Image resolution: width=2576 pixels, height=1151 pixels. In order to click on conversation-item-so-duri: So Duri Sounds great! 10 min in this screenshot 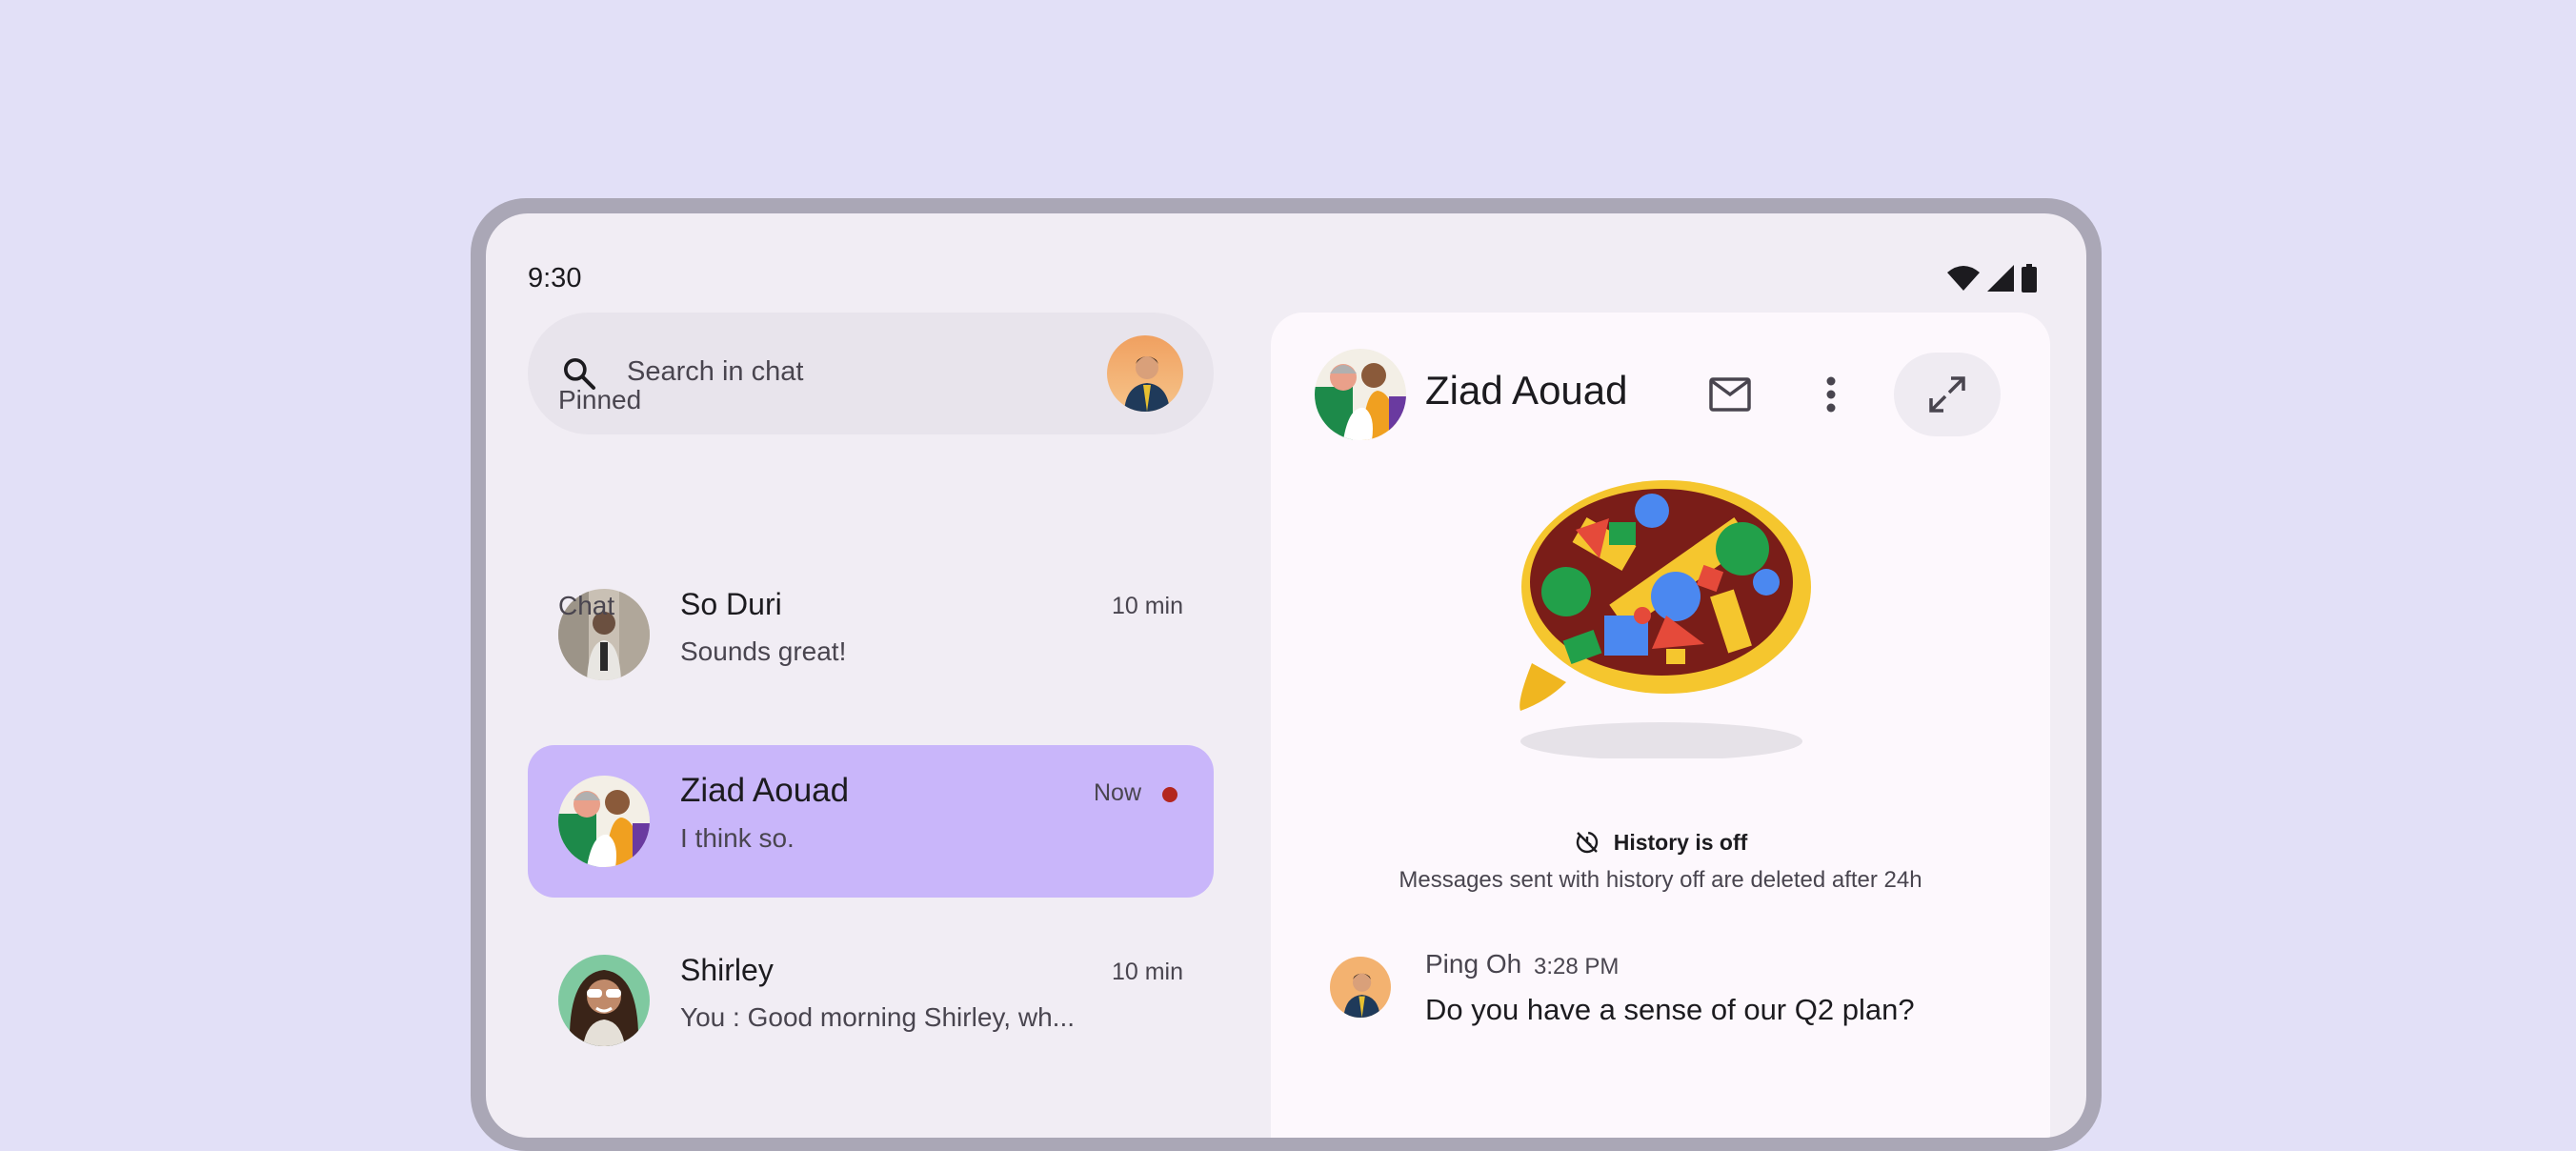, I will do `click(871, 635)`.